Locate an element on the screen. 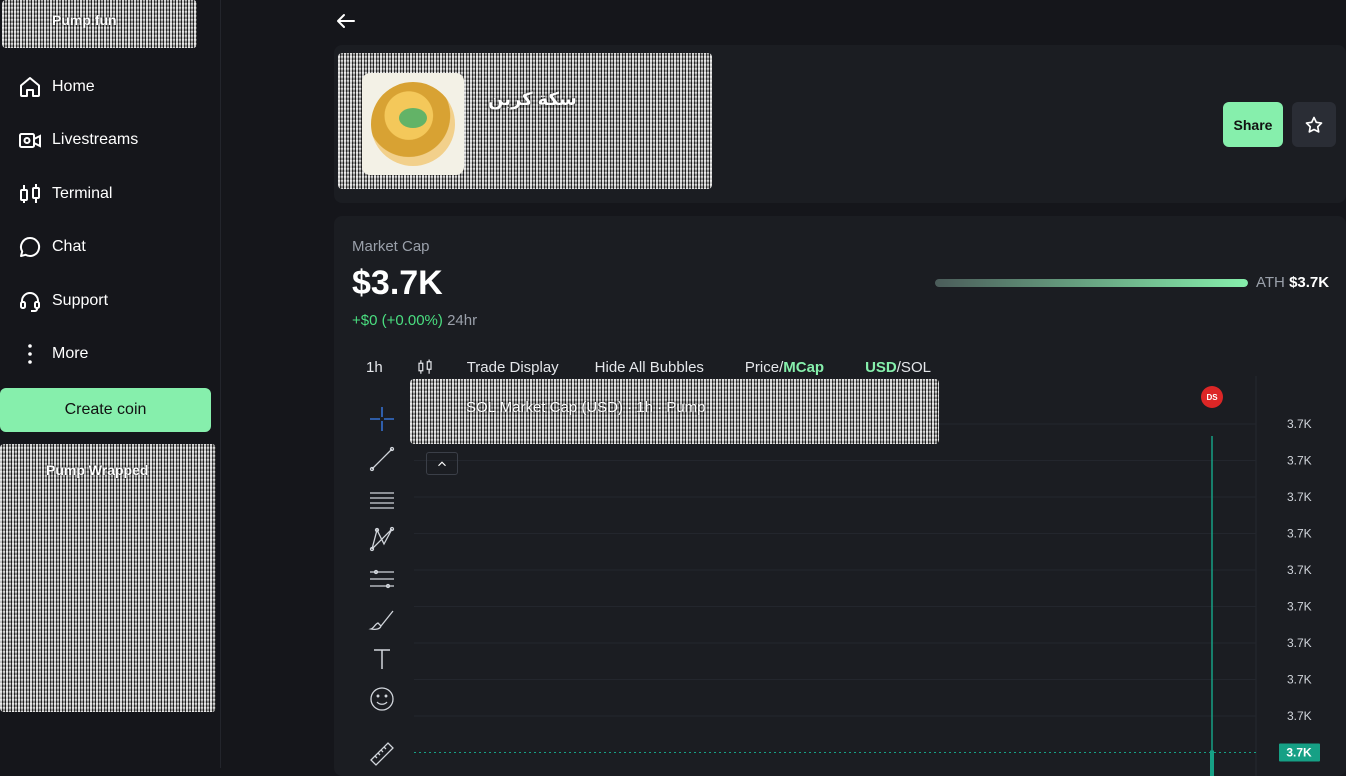 The image size is (1346, 776). pattern-icon is located at coordinates (382, 539).